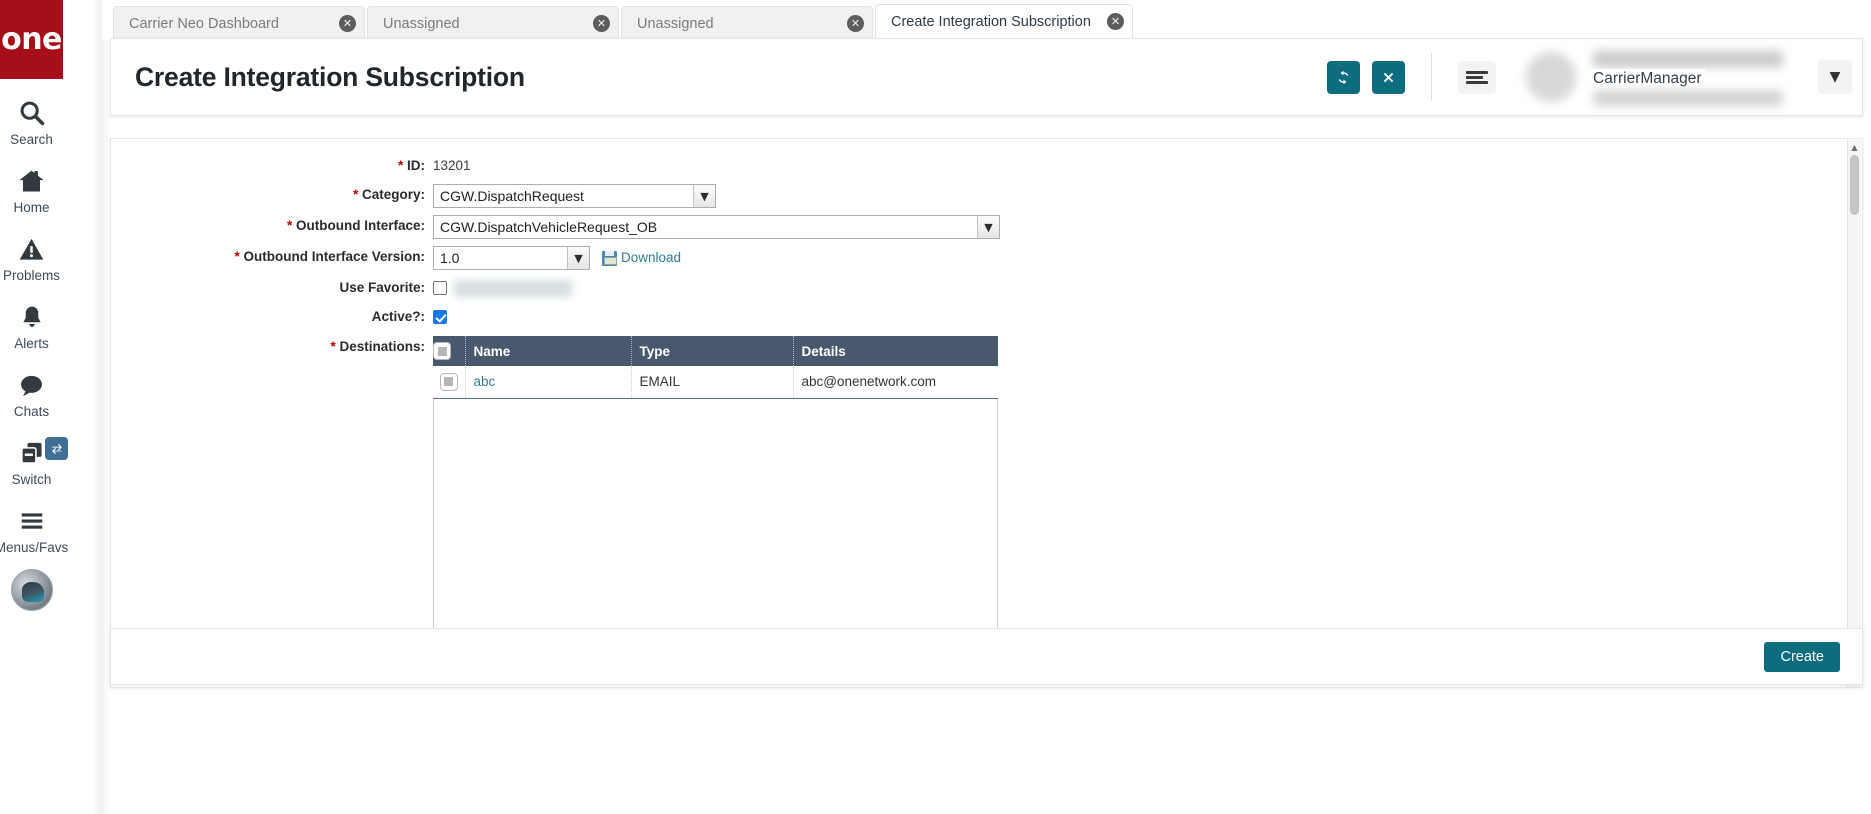 The height and width of the screenshot is (814, 1871). Describe the element at coordinates (31, 257) in the screenshot. I see `sidebar-item-problems: Problems` at that location.